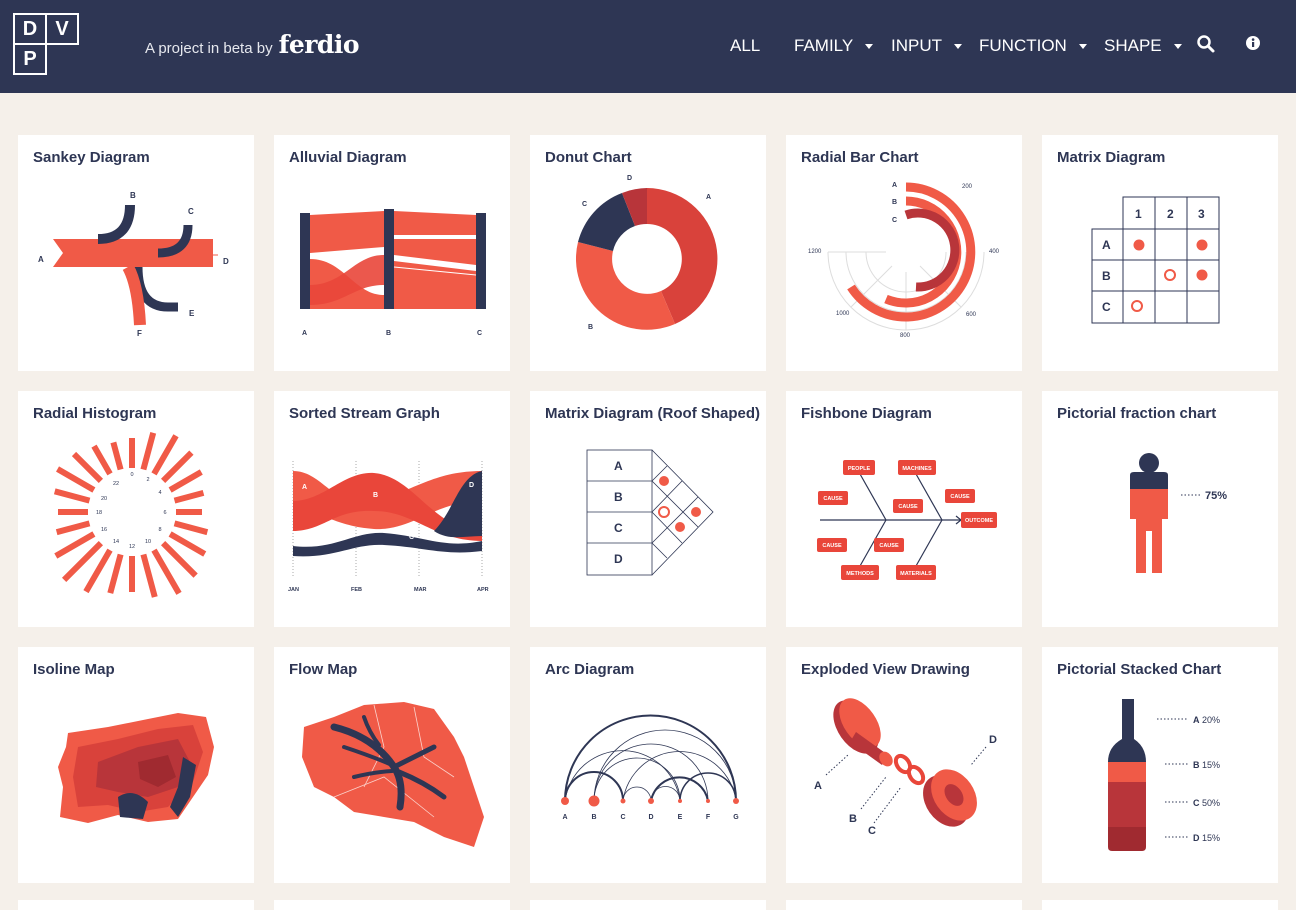 The image size is (1296, 910). What do you see at coordinates (894, 185) in the screenshot?
I see `radial-bar-label: A` at bounding box center [894, 185].